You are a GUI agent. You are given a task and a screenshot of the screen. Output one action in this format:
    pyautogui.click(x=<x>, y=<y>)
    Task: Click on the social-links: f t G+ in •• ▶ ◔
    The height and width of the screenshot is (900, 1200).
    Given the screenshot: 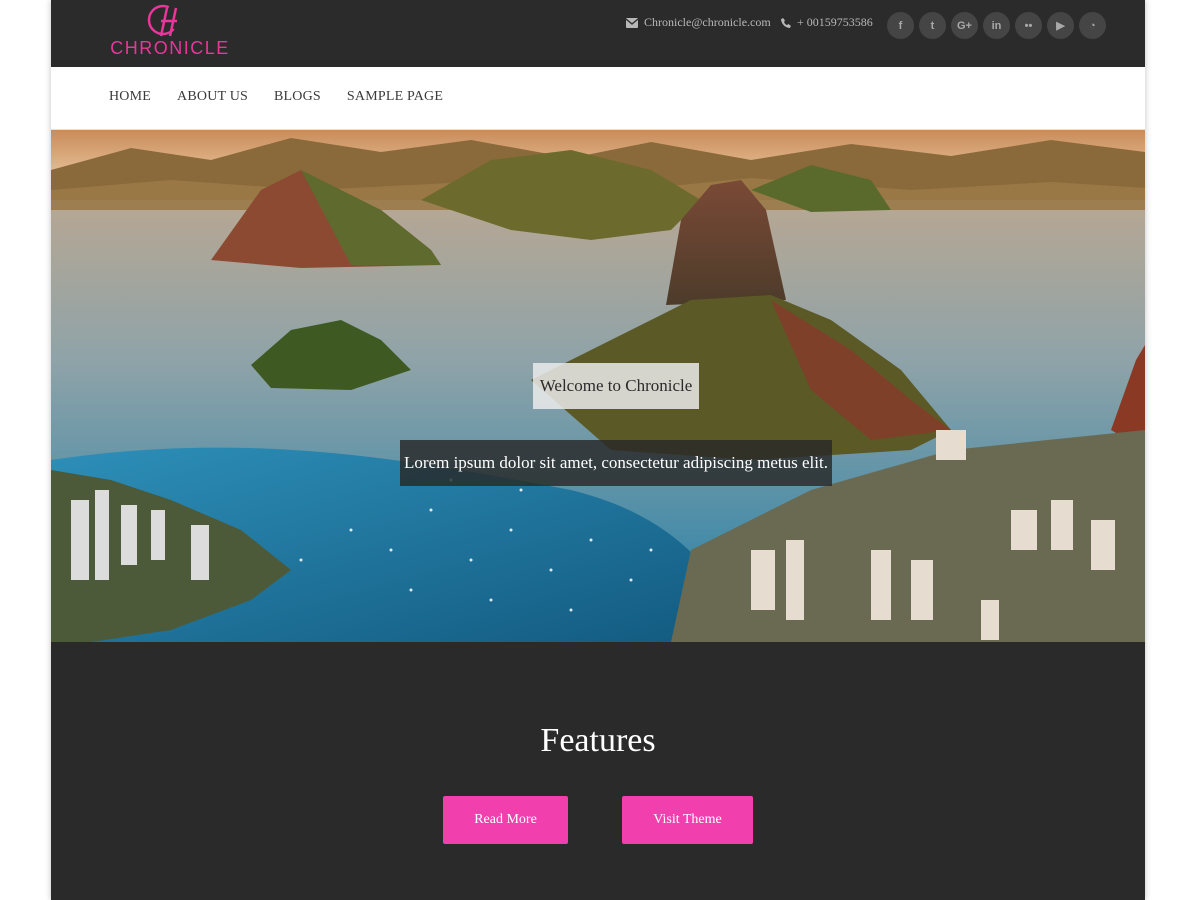 What is the action you would take?
    pyautogui.click(x=996, y=25)
    